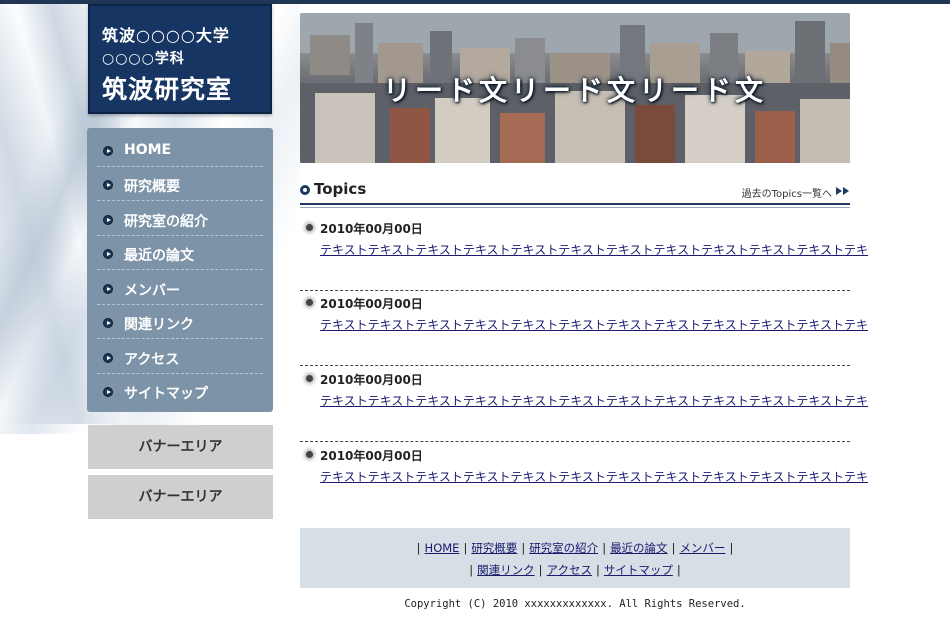  I want to click on nav-item-recent-papers: 最近の論文, so click(180, 253).